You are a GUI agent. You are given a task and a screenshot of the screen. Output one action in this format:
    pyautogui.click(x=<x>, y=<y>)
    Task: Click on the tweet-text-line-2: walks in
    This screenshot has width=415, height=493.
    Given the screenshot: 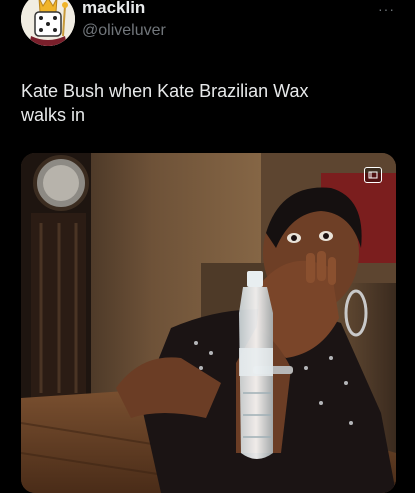 What is the action you would take?
    pyautogui.click(x=53, y=115)
    